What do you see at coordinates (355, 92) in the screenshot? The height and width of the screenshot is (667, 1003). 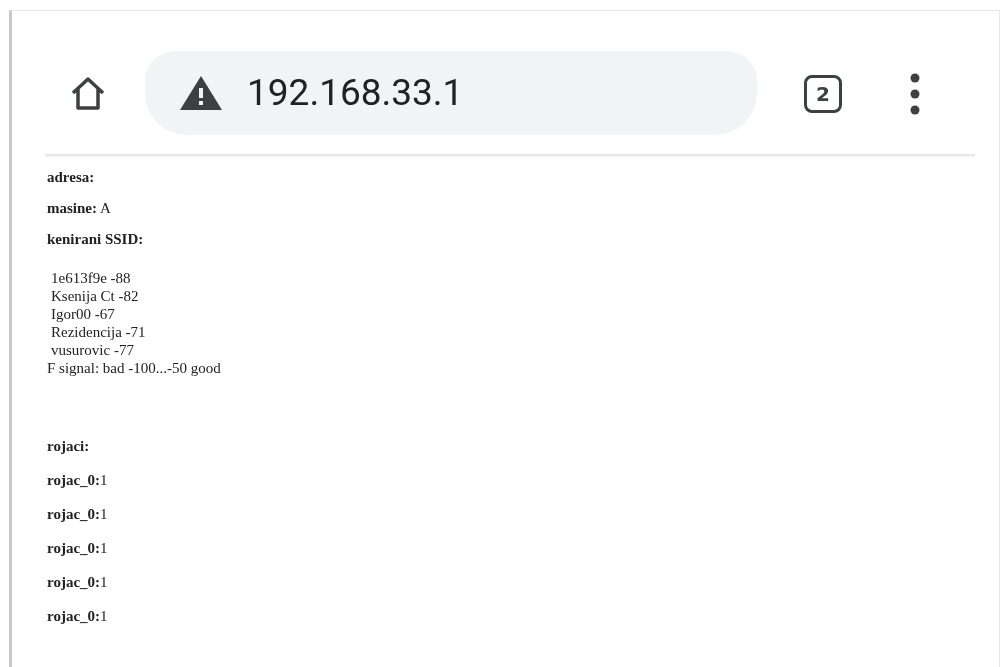 I see `url-text: 192.168.33.1` at bounding box center [355, 92].